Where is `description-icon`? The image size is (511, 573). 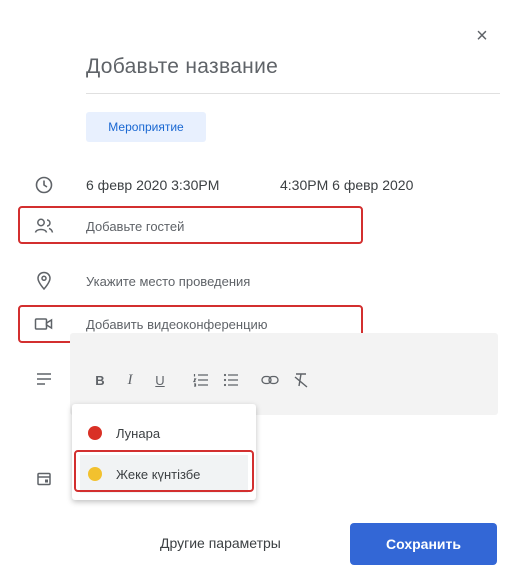 description-icon is located at coordinates (44, 379).